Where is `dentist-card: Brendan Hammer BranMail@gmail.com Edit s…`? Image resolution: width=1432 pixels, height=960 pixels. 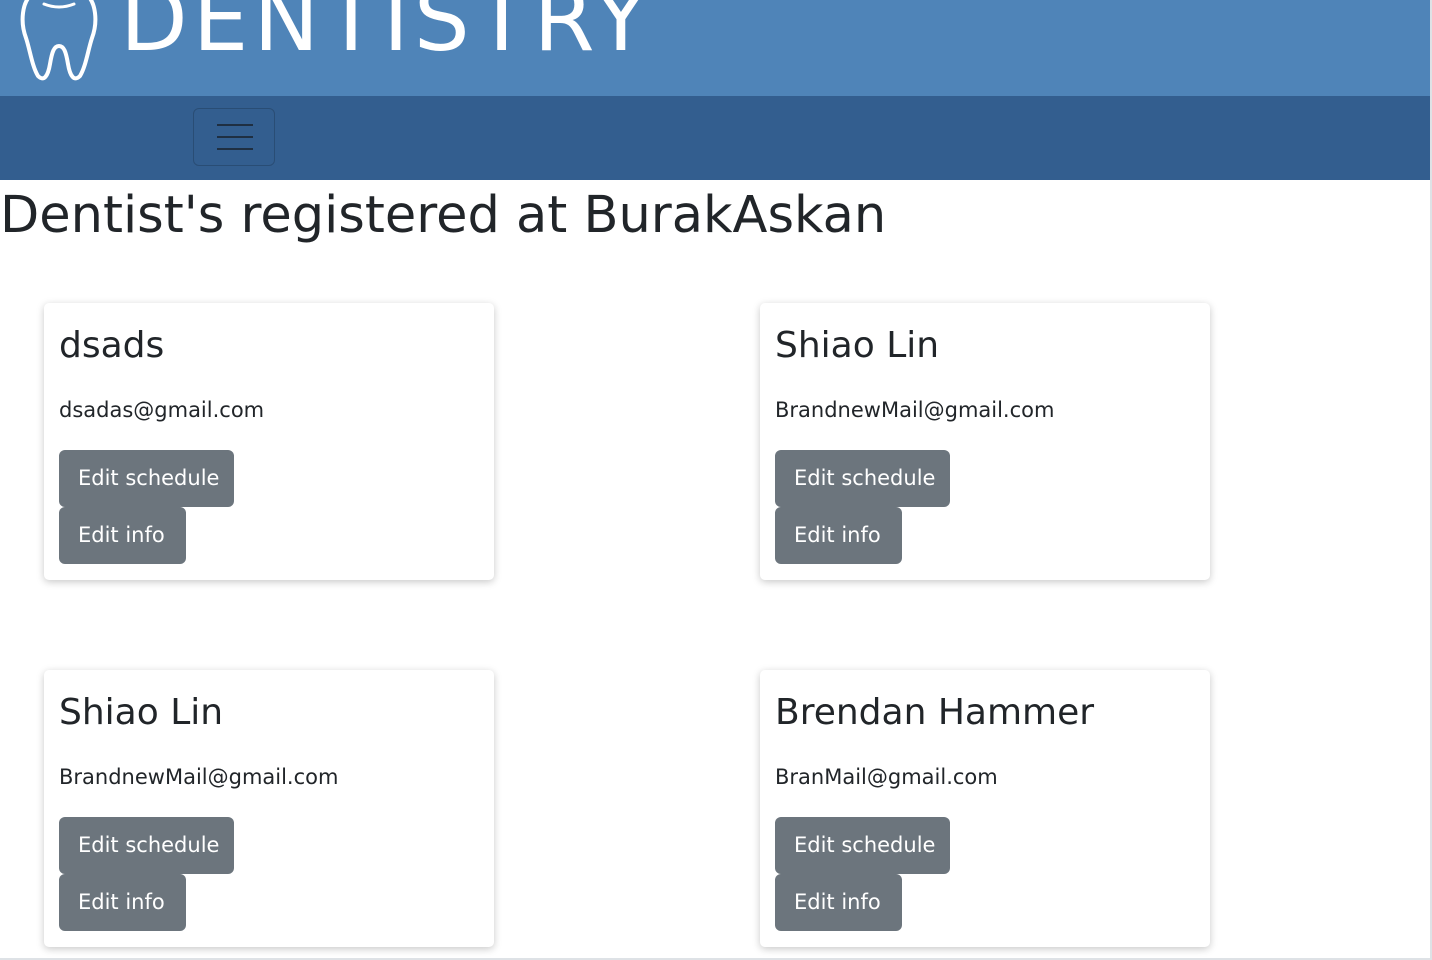 dentist-card: Brendan Hammer BranMail@gmail.com Edit s… is located at coordinates (985, 808).